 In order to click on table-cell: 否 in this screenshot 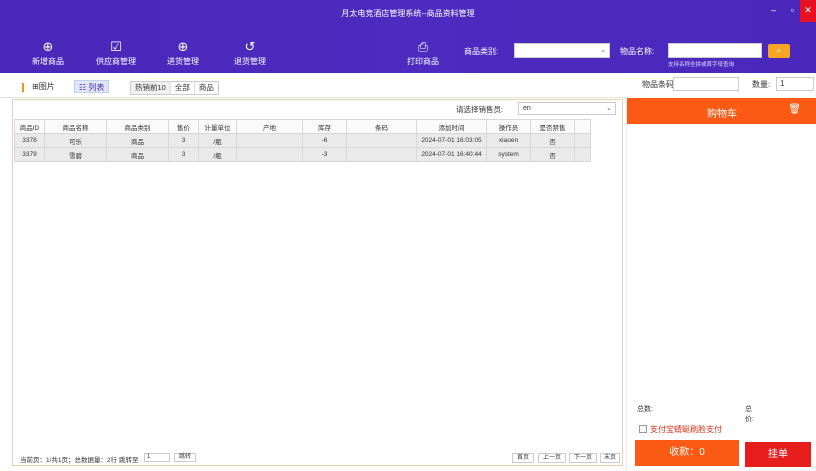, I will do `click(552, 140)`.